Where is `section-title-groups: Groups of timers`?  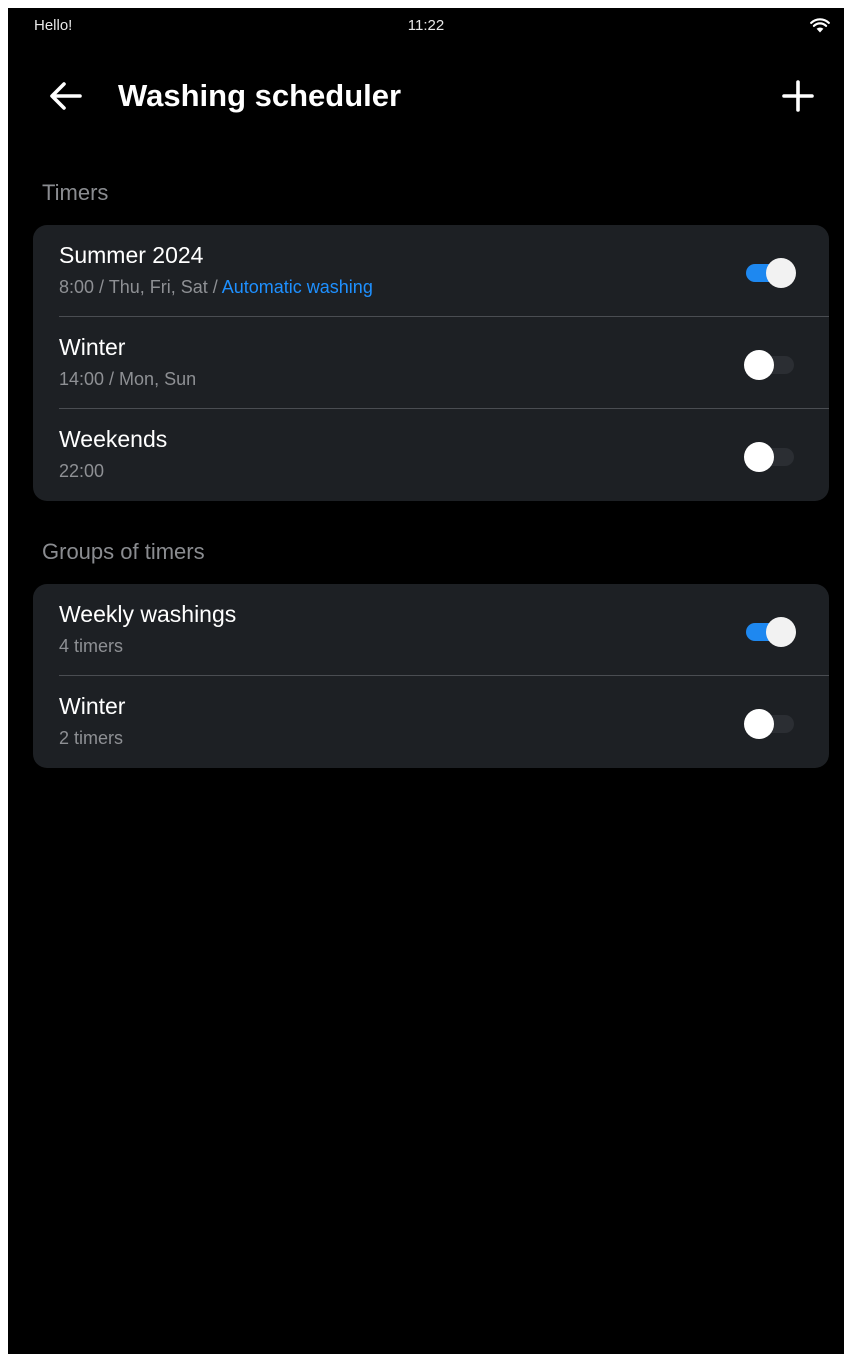 section-title-groups: Groups of timers is located at coordinates (123, 551).